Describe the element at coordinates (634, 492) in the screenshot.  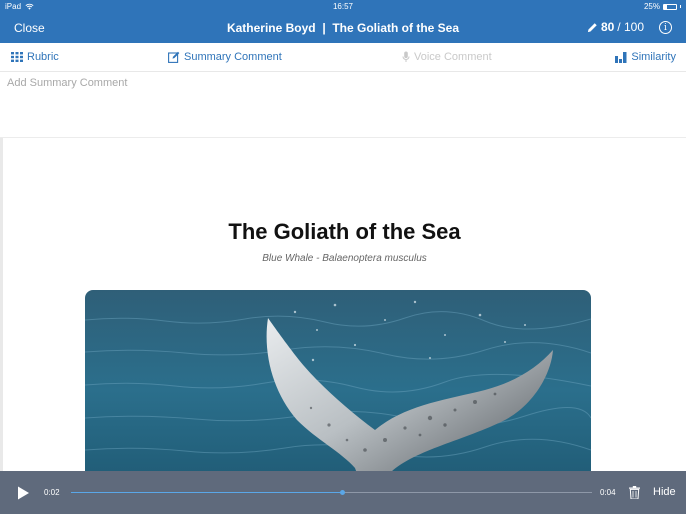
I see `trash-icon` at that location.